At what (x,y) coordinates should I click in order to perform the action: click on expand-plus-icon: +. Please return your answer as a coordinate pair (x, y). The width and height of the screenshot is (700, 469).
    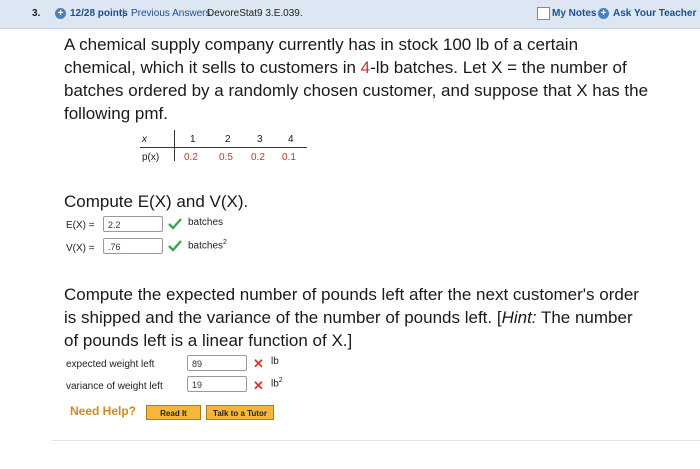
    Looking at the image, I should click on (60, 13).